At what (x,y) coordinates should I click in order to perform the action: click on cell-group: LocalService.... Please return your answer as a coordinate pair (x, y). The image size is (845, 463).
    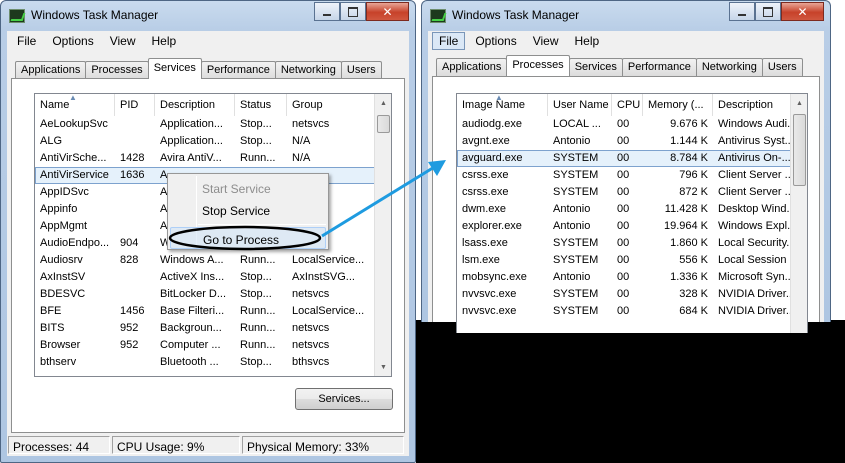
    Looking at the image, I should click on (328, 260).